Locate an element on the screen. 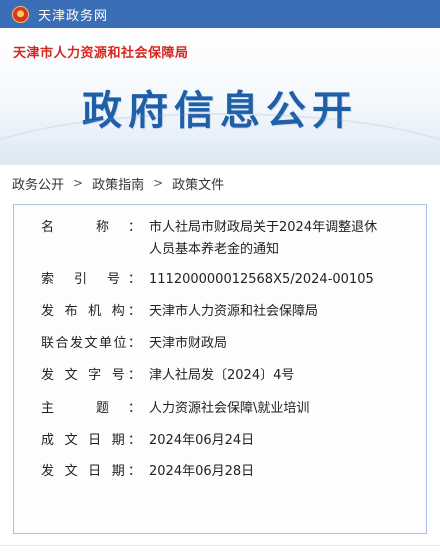 This screenshot has height=554, width=440. field-value: 市人社局市财政局关于2024年调整退休人员基本养老金的通知 is located at coordinates (263, 238).